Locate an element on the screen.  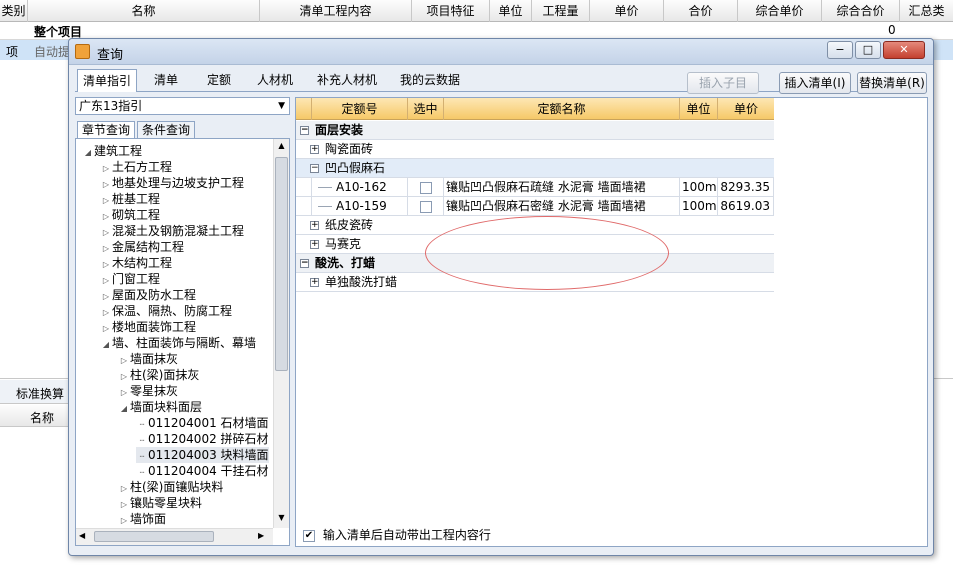
col-summary: 汇总类 is located at coordinates (926, 11).